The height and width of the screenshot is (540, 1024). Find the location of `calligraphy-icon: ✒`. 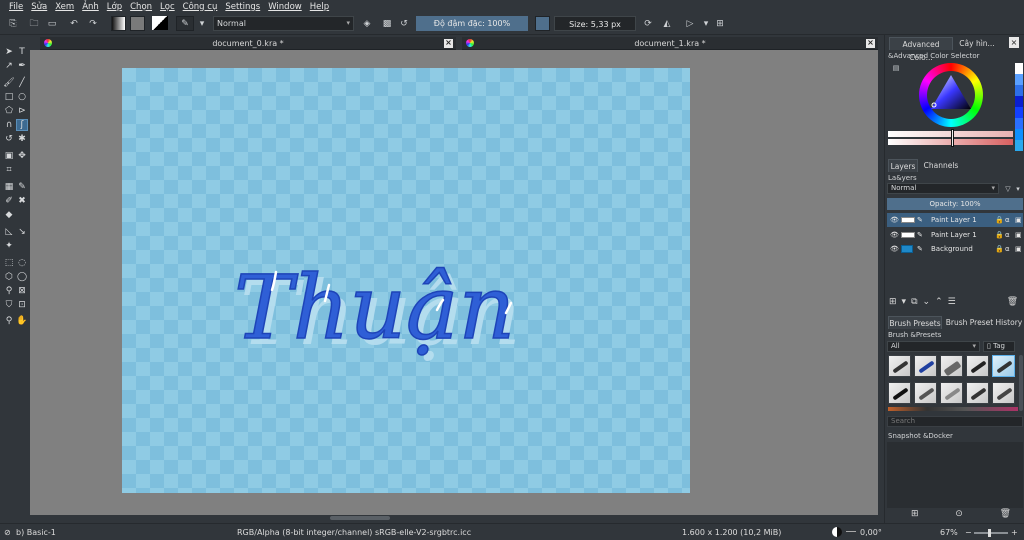

calligraphy-icon: ✒ is located at coordinates (22, 66).